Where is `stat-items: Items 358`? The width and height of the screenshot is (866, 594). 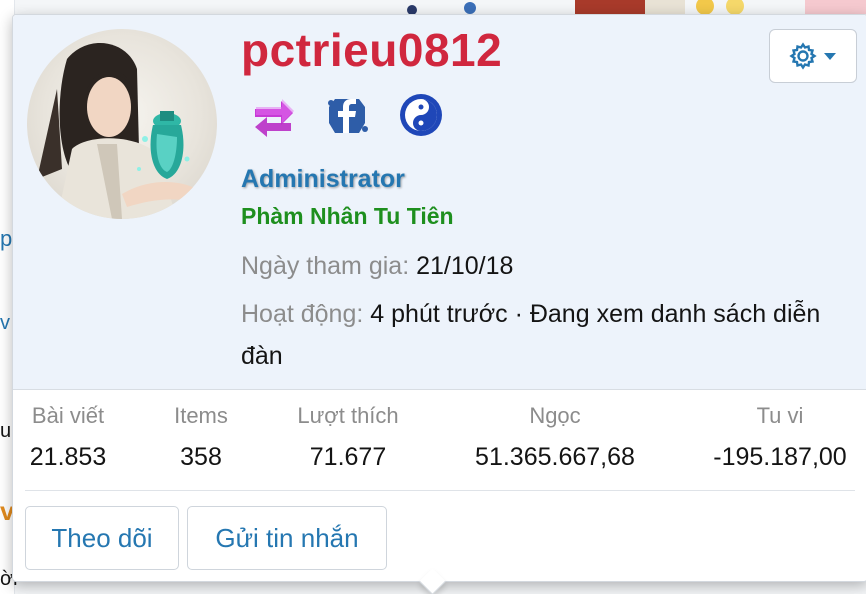 stat-items: Items 358 is located at coordinates (201, 437).